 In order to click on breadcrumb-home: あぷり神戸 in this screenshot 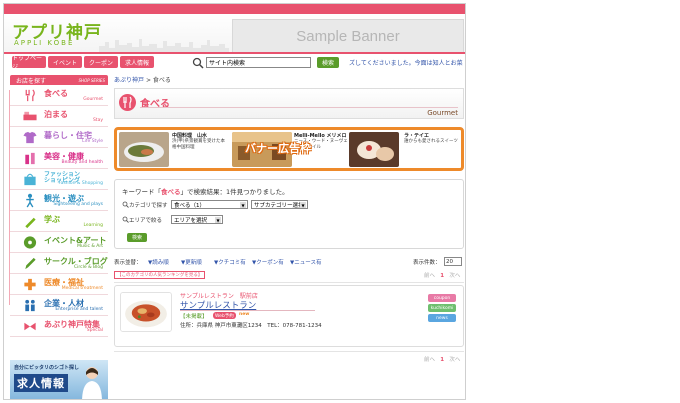, I will do `click(129, 80)`.